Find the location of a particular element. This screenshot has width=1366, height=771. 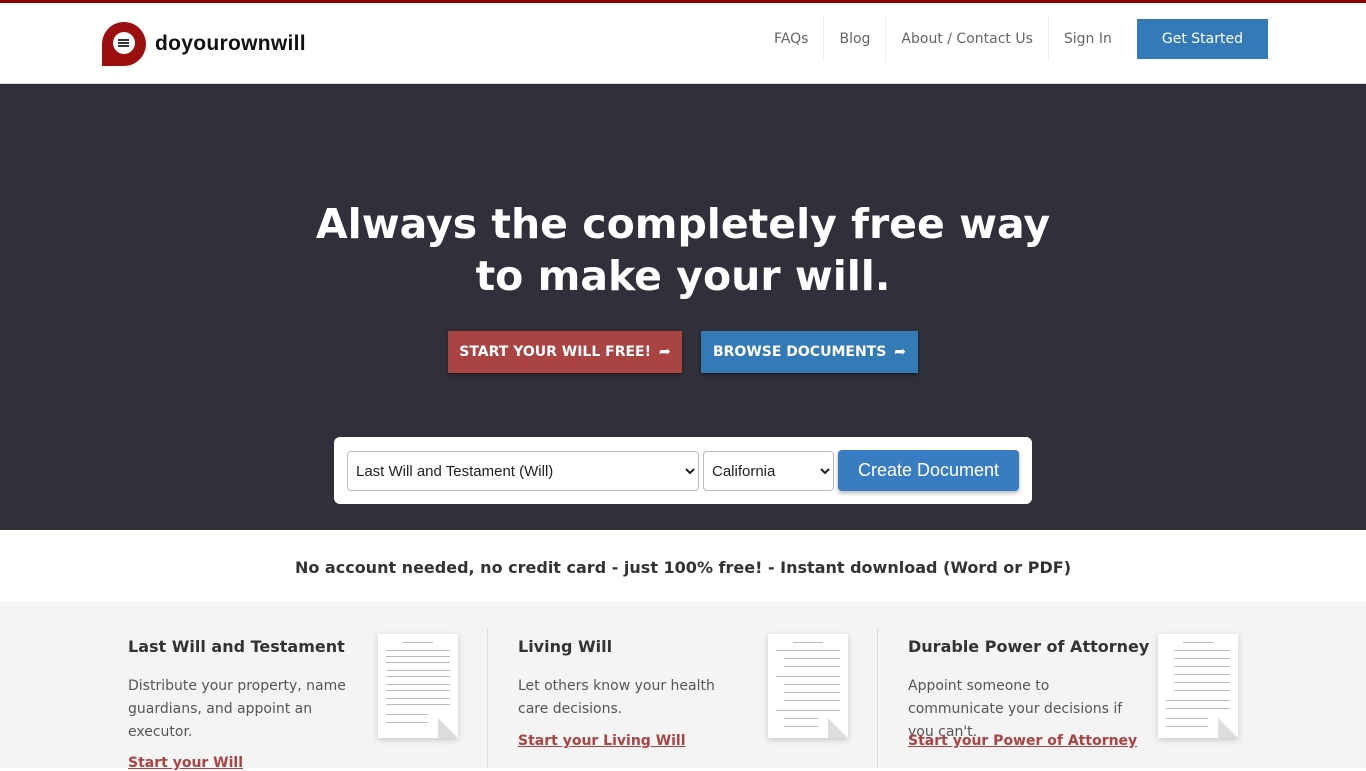

document-type-select: Last Will and Testament (Will) is located at coordinates (523, 471).